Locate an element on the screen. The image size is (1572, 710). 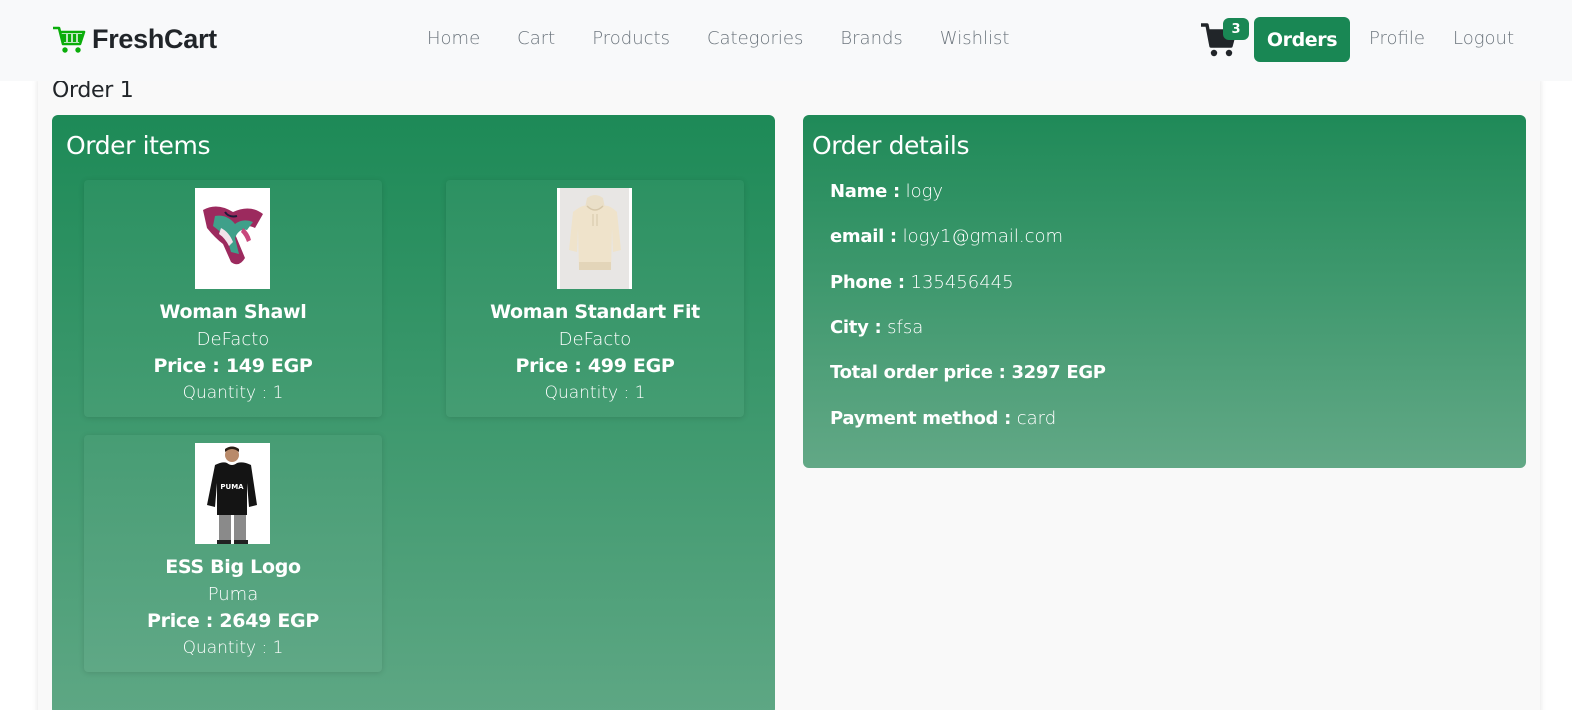
product-image-hoodie is located at coordinates (594, 238).